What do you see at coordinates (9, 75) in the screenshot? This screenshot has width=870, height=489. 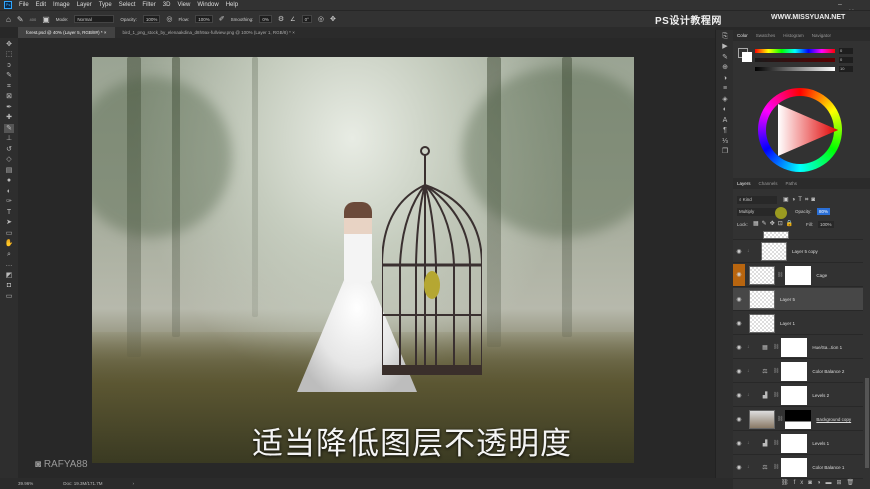 I see `quick-select-tool-icon: ✎` at bounding box center [9, 75].